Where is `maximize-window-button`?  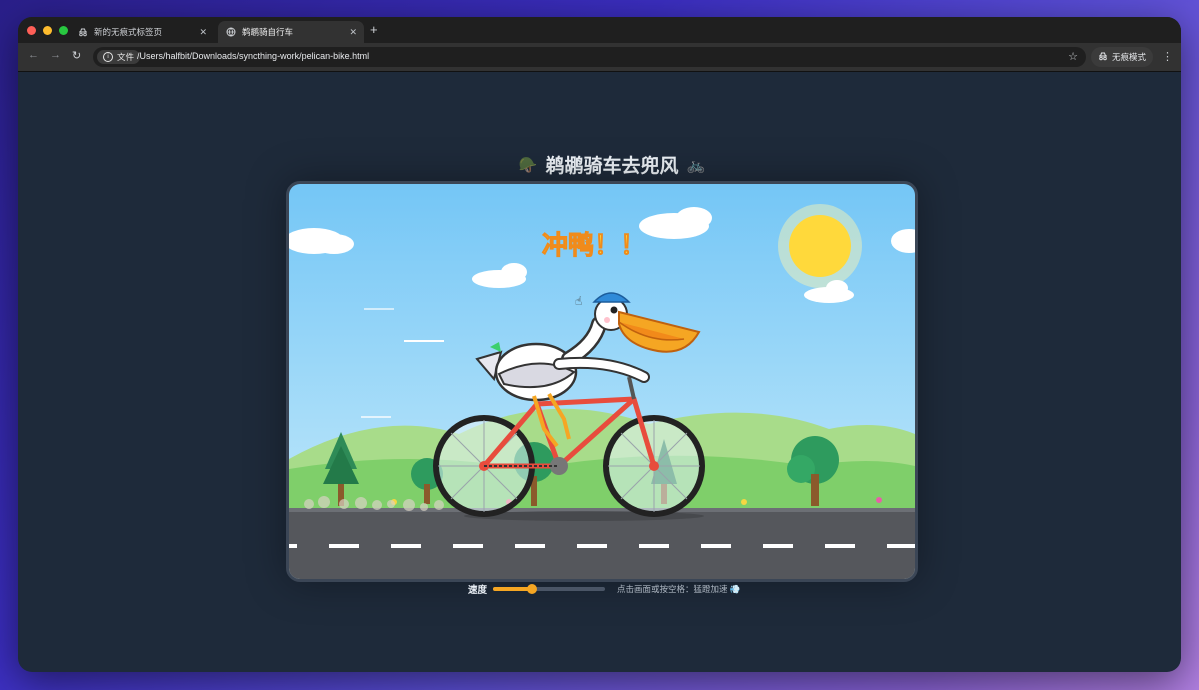
maximize-window-button is located at coordinates (63, 30).